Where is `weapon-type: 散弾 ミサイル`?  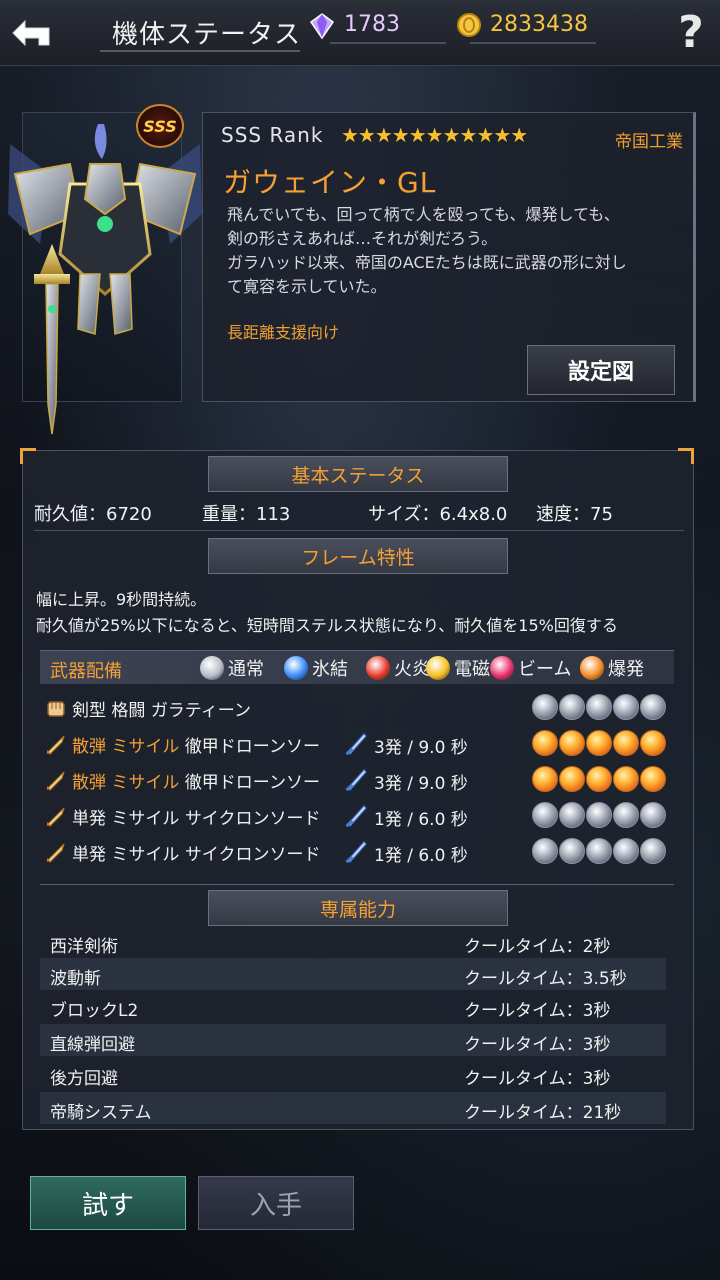
weapon-type: 散弾 ミサイル is located at coordinates (126, 747).